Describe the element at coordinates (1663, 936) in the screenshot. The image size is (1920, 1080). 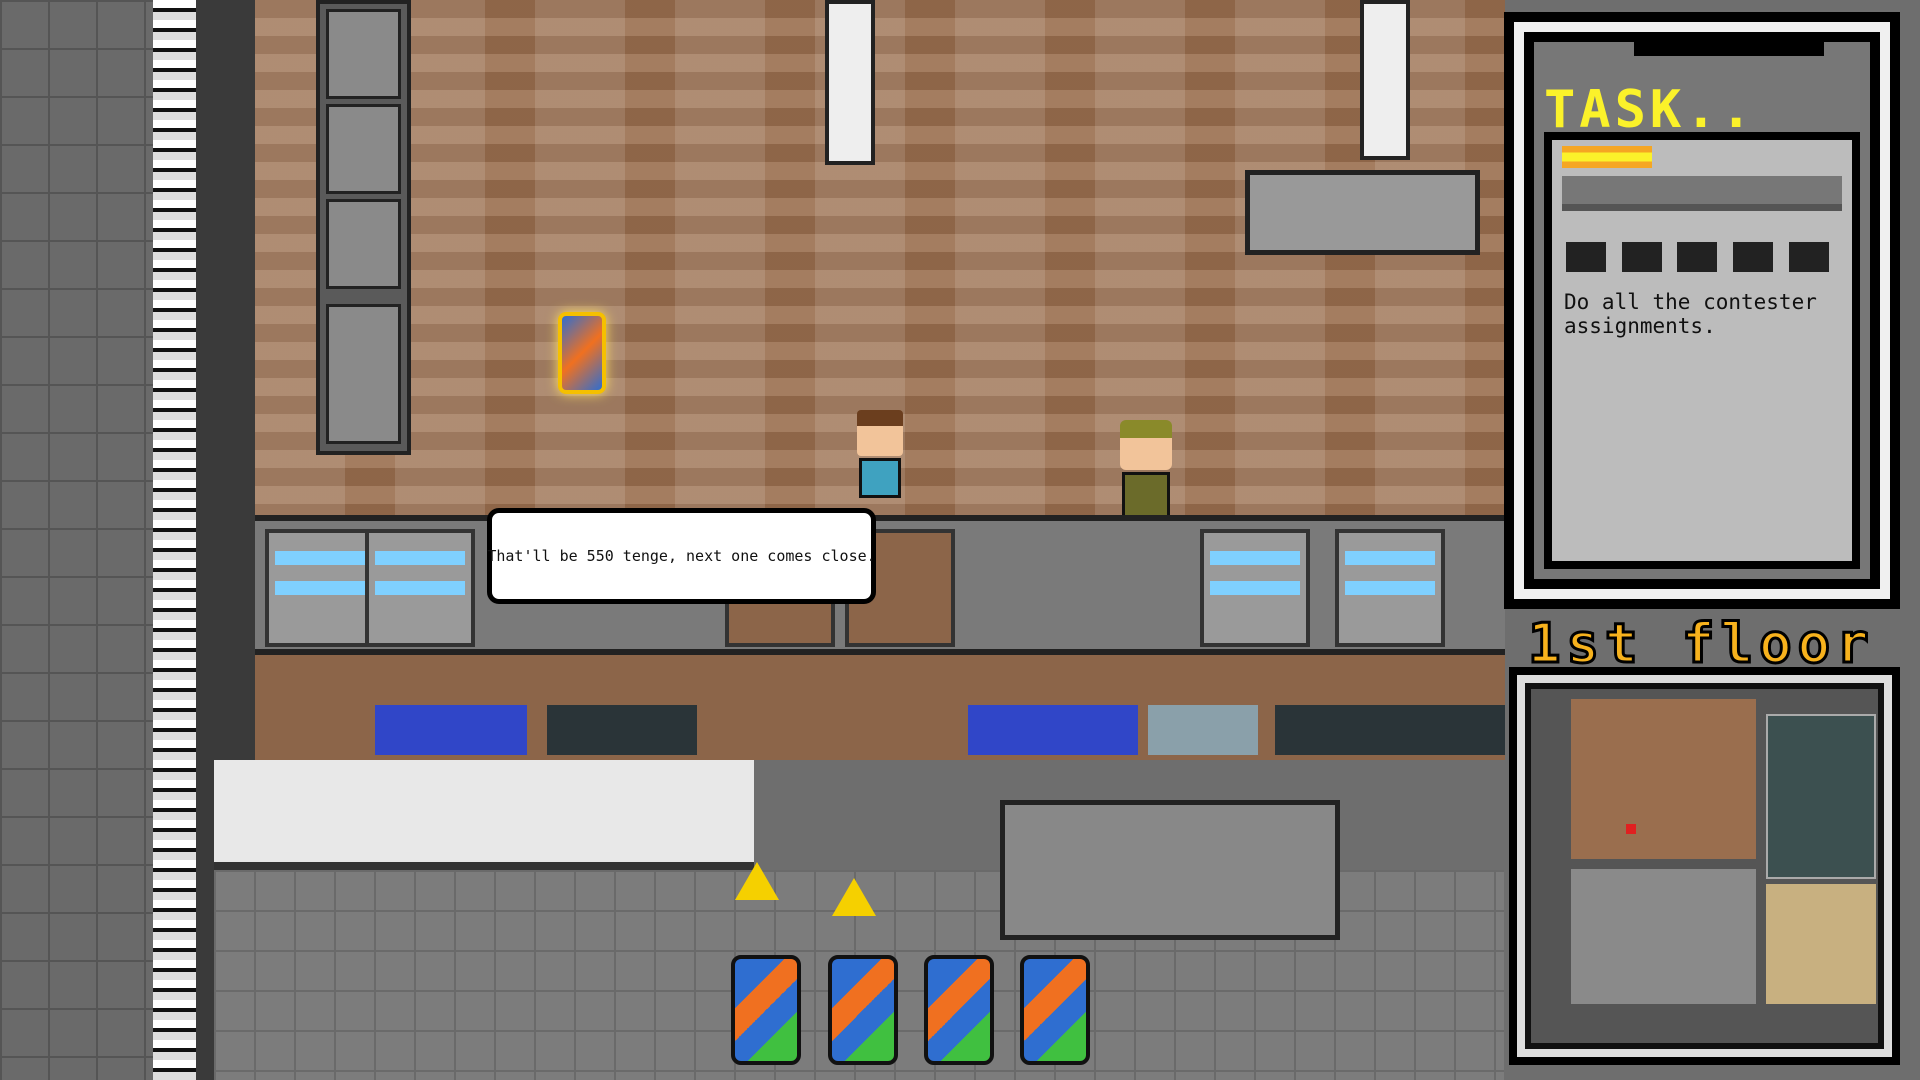
I see `minimap-hall` at that location.